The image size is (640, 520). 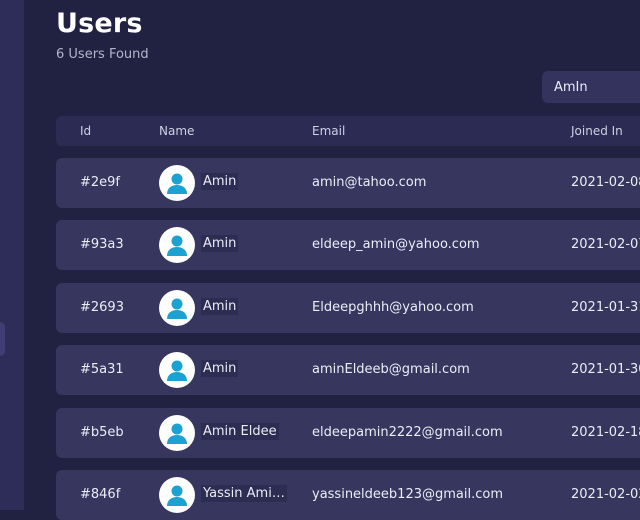 I want to click on user-joined-date: 2021-02-02, so click(x=605, y=494).